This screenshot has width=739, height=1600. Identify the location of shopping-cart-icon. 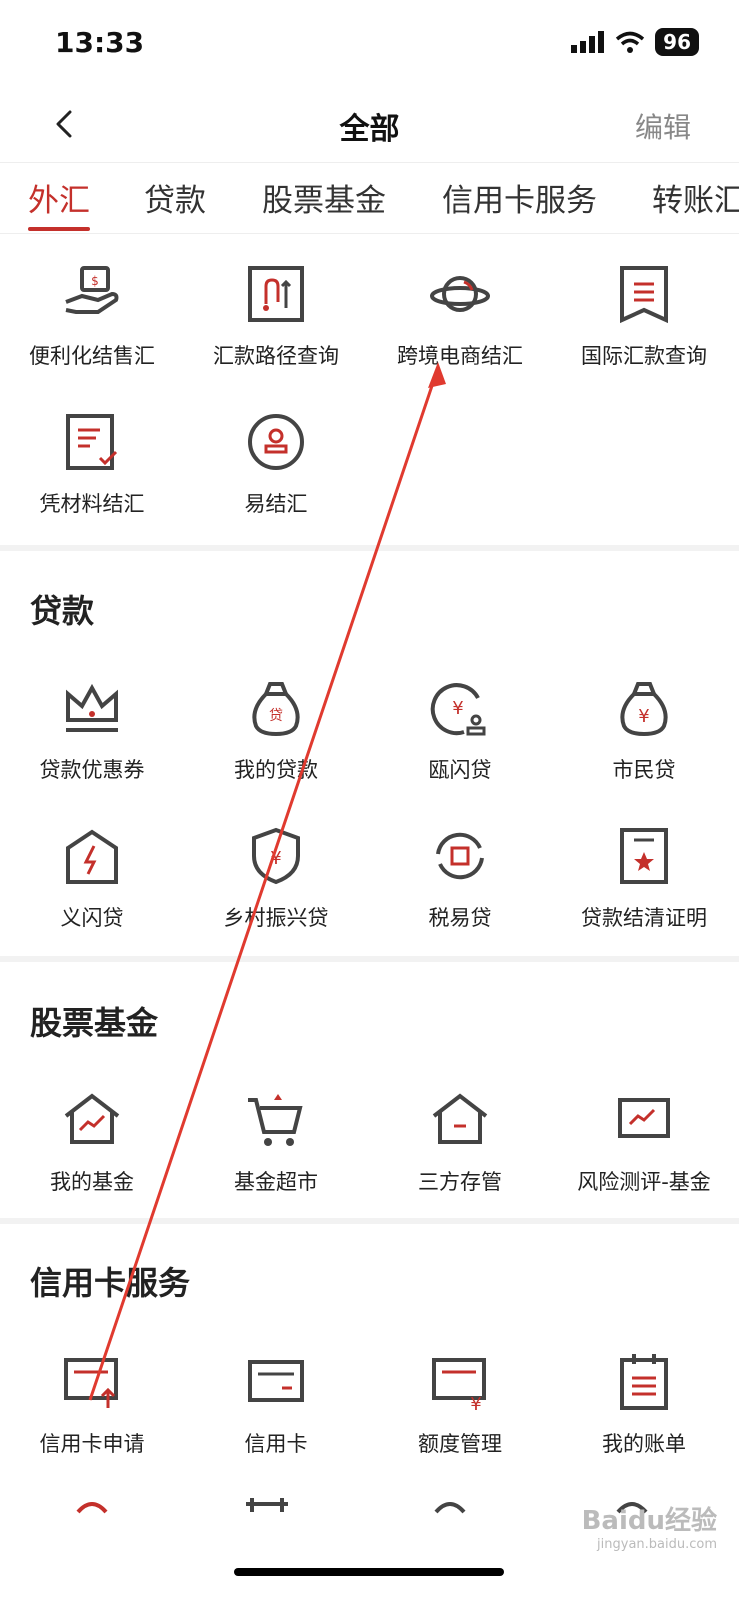
(275, 1120).